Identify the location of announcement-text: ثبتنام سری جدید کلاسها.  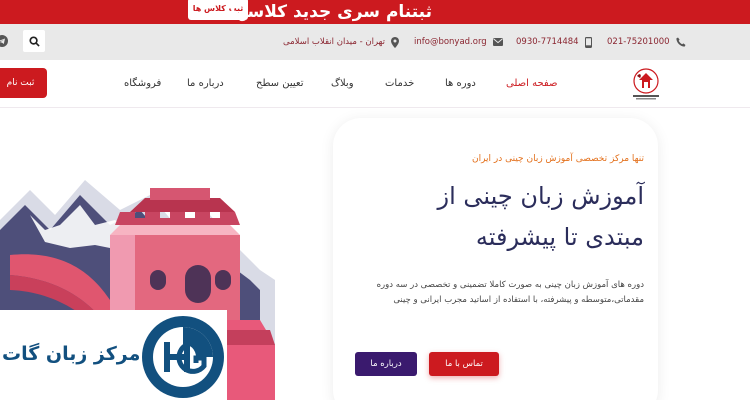
(330, 12).